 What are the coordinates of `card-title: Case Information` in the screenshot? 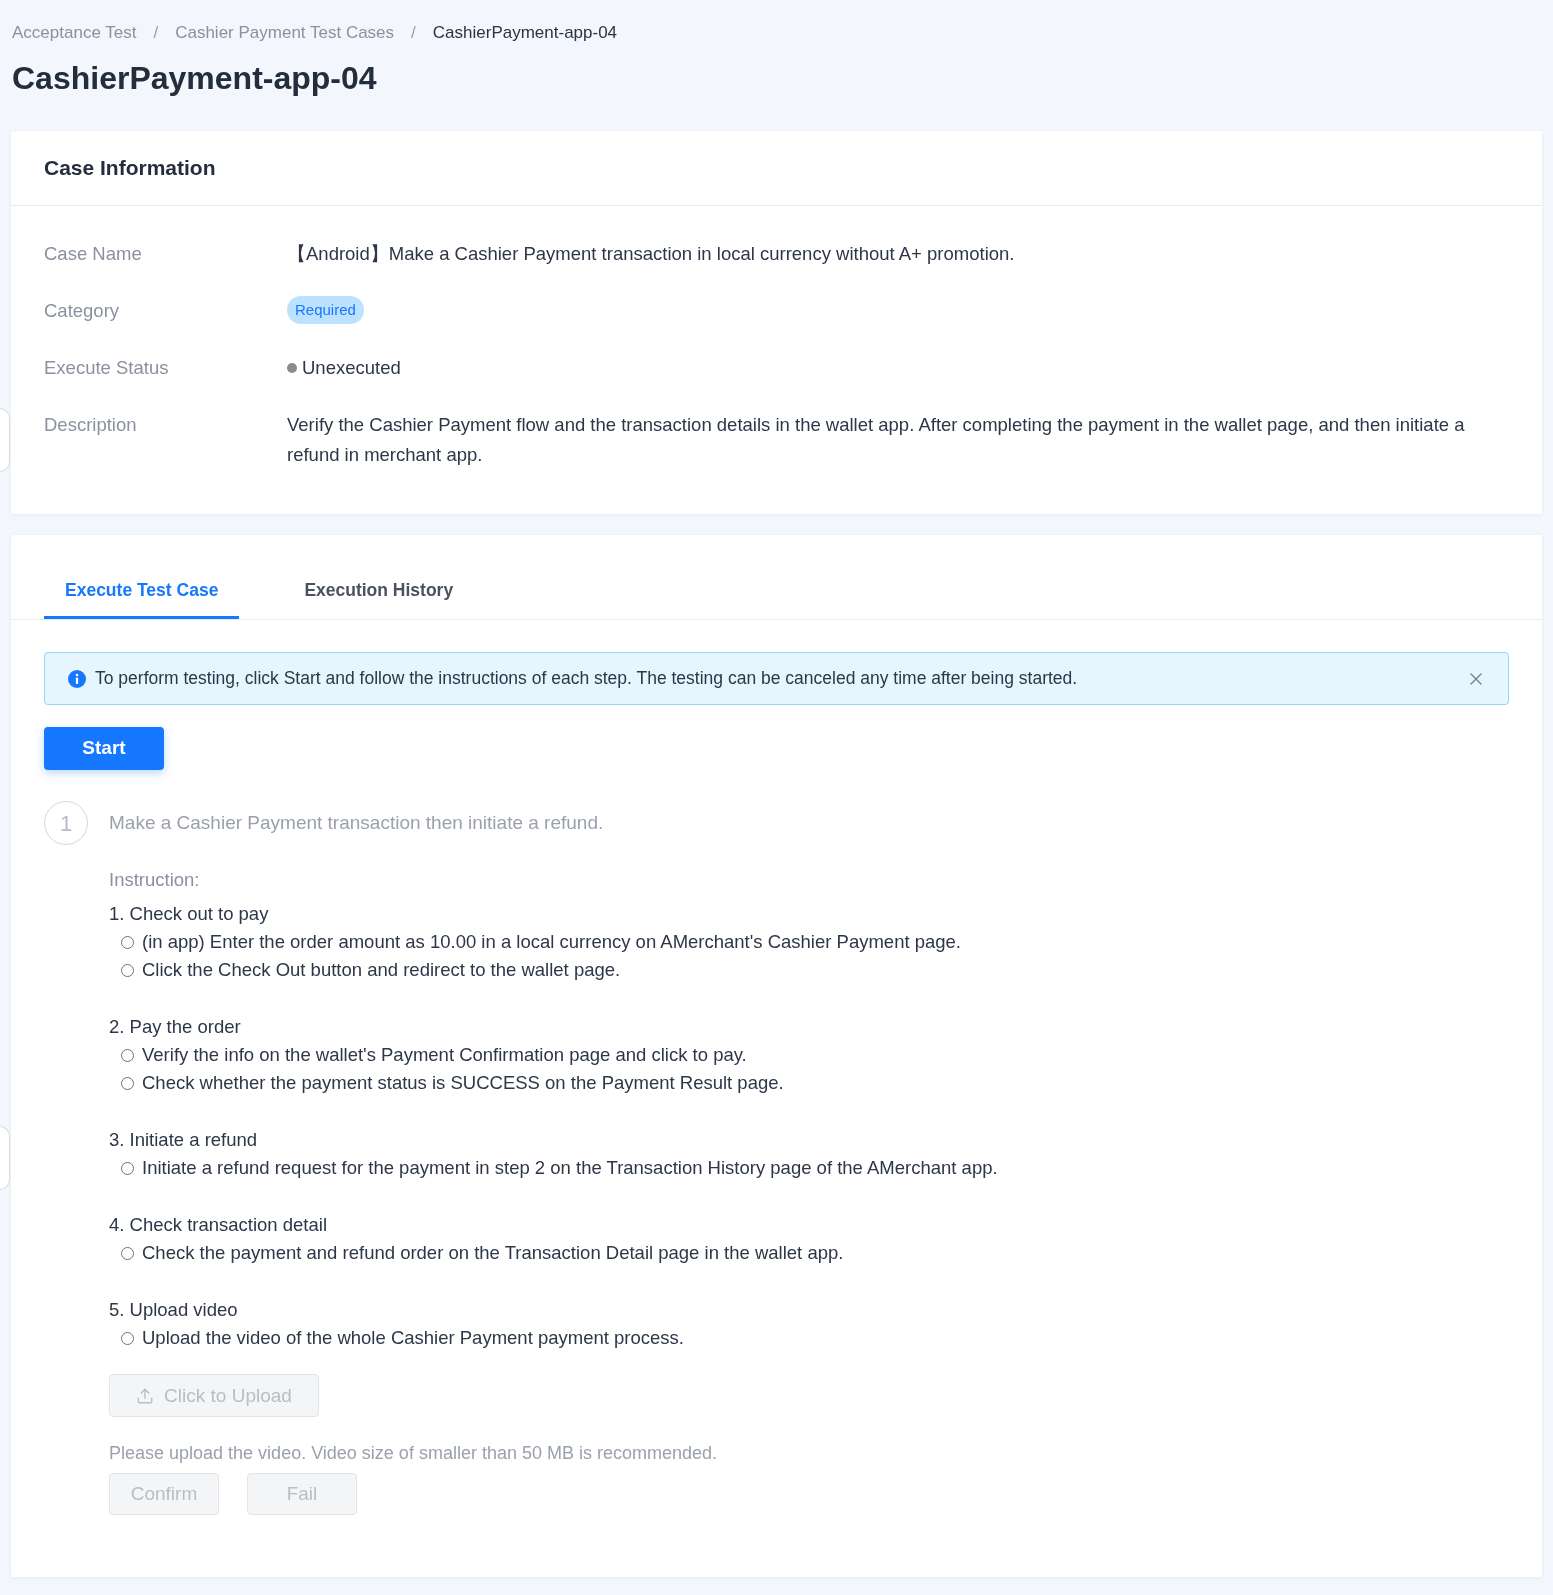 It's located at (130, 168).